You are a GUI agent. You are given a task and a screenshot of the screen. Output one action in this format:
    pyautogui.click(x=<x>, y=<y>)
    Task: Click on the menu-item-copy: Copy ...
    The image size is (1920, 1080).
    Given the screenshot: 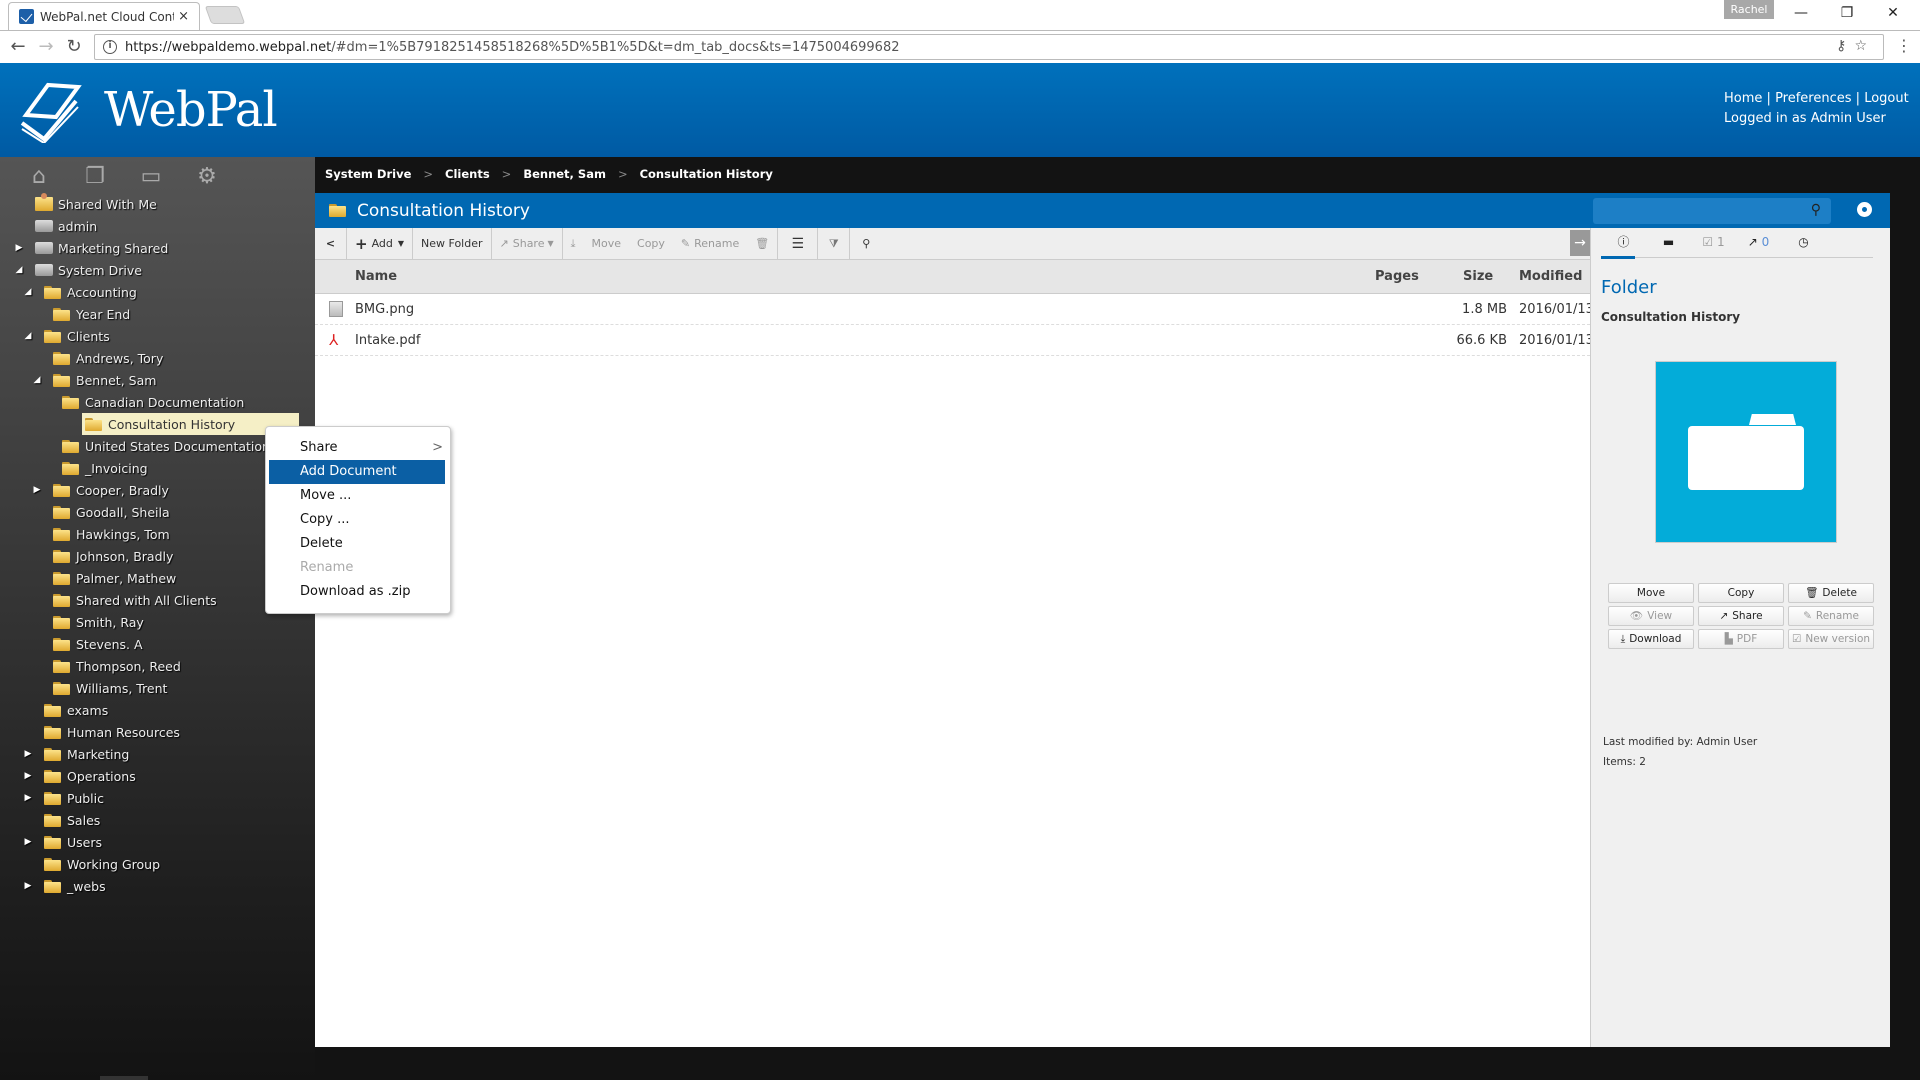 What is the action you would take?
    pyautogui.click(x=357, y=520)
    